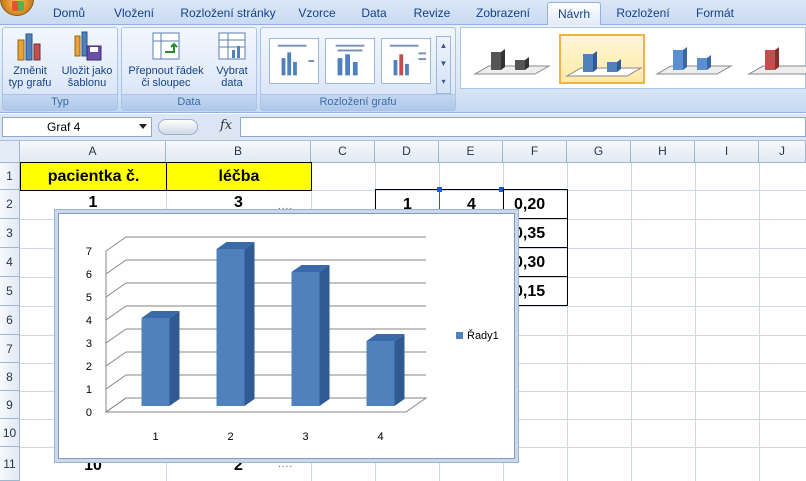  What do you see at coordinates (30, 83) in the screenshot?
I see `change-chart-type-label-2: typ grafu` at bounding box center [30, 83].